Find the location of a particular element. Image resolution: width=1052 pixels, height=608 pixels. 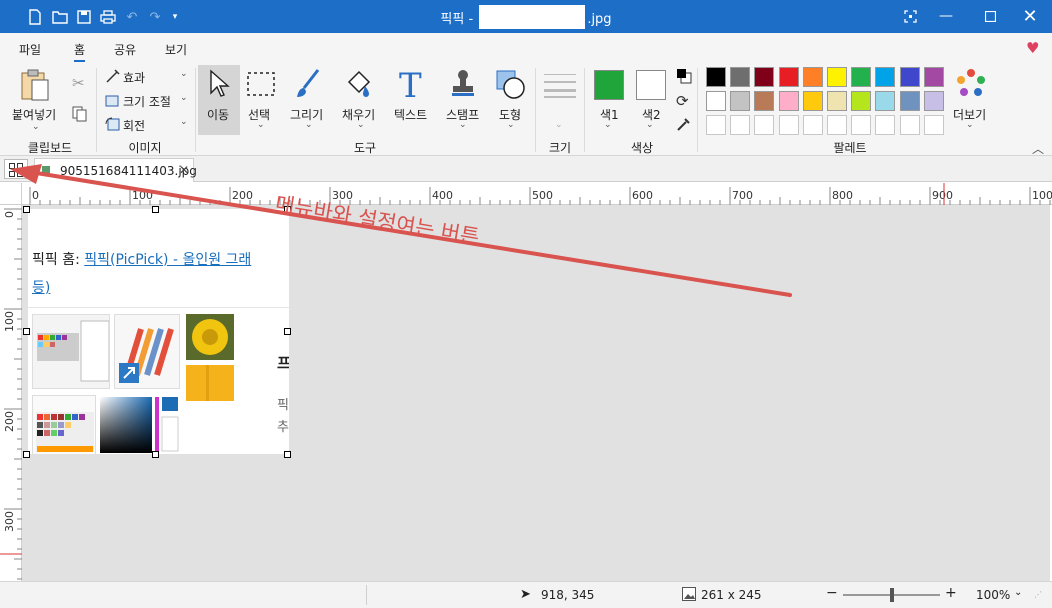

content-line-2: 등) is located at coordinates (41, 287).